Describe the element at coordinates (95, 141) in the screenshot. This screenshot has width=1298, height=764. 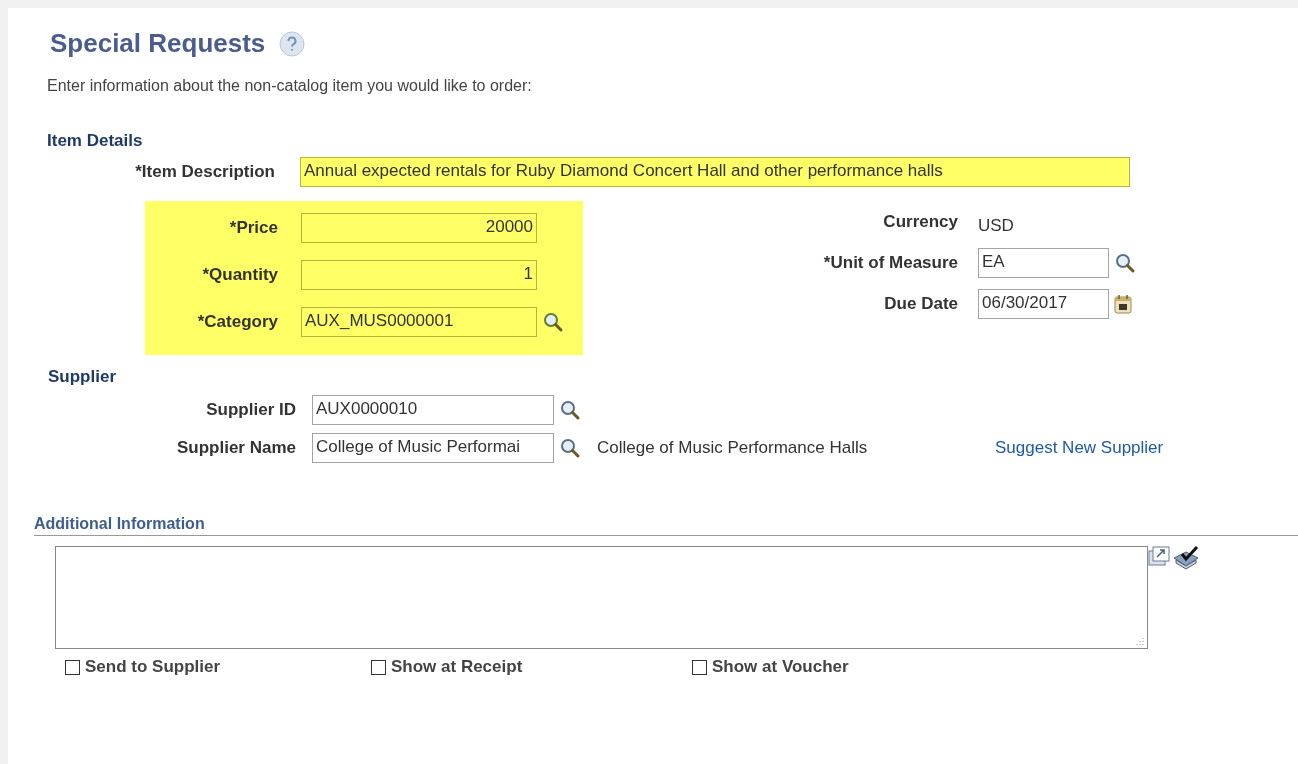
I see `section-heading: Item Details` at that location.